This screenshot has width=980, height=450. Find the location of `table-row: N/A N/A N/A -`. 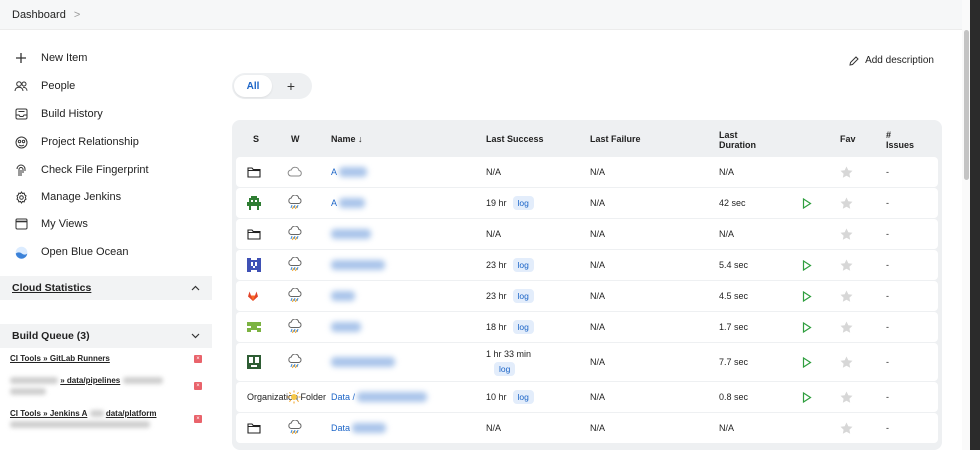

table-row: N/A N/A N/A - is located at coordinates (587, 234).